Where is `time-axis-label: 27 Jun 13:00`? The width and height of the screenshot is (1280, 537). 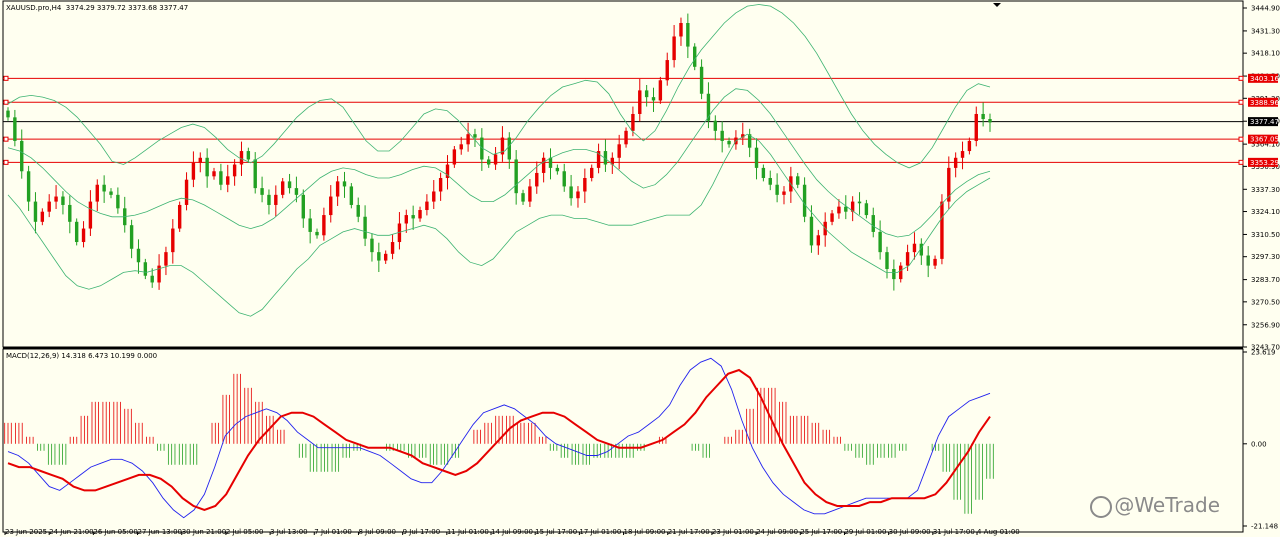 time-axis-label: 27 Jun 13:00 is located at coordinates (160, 532).